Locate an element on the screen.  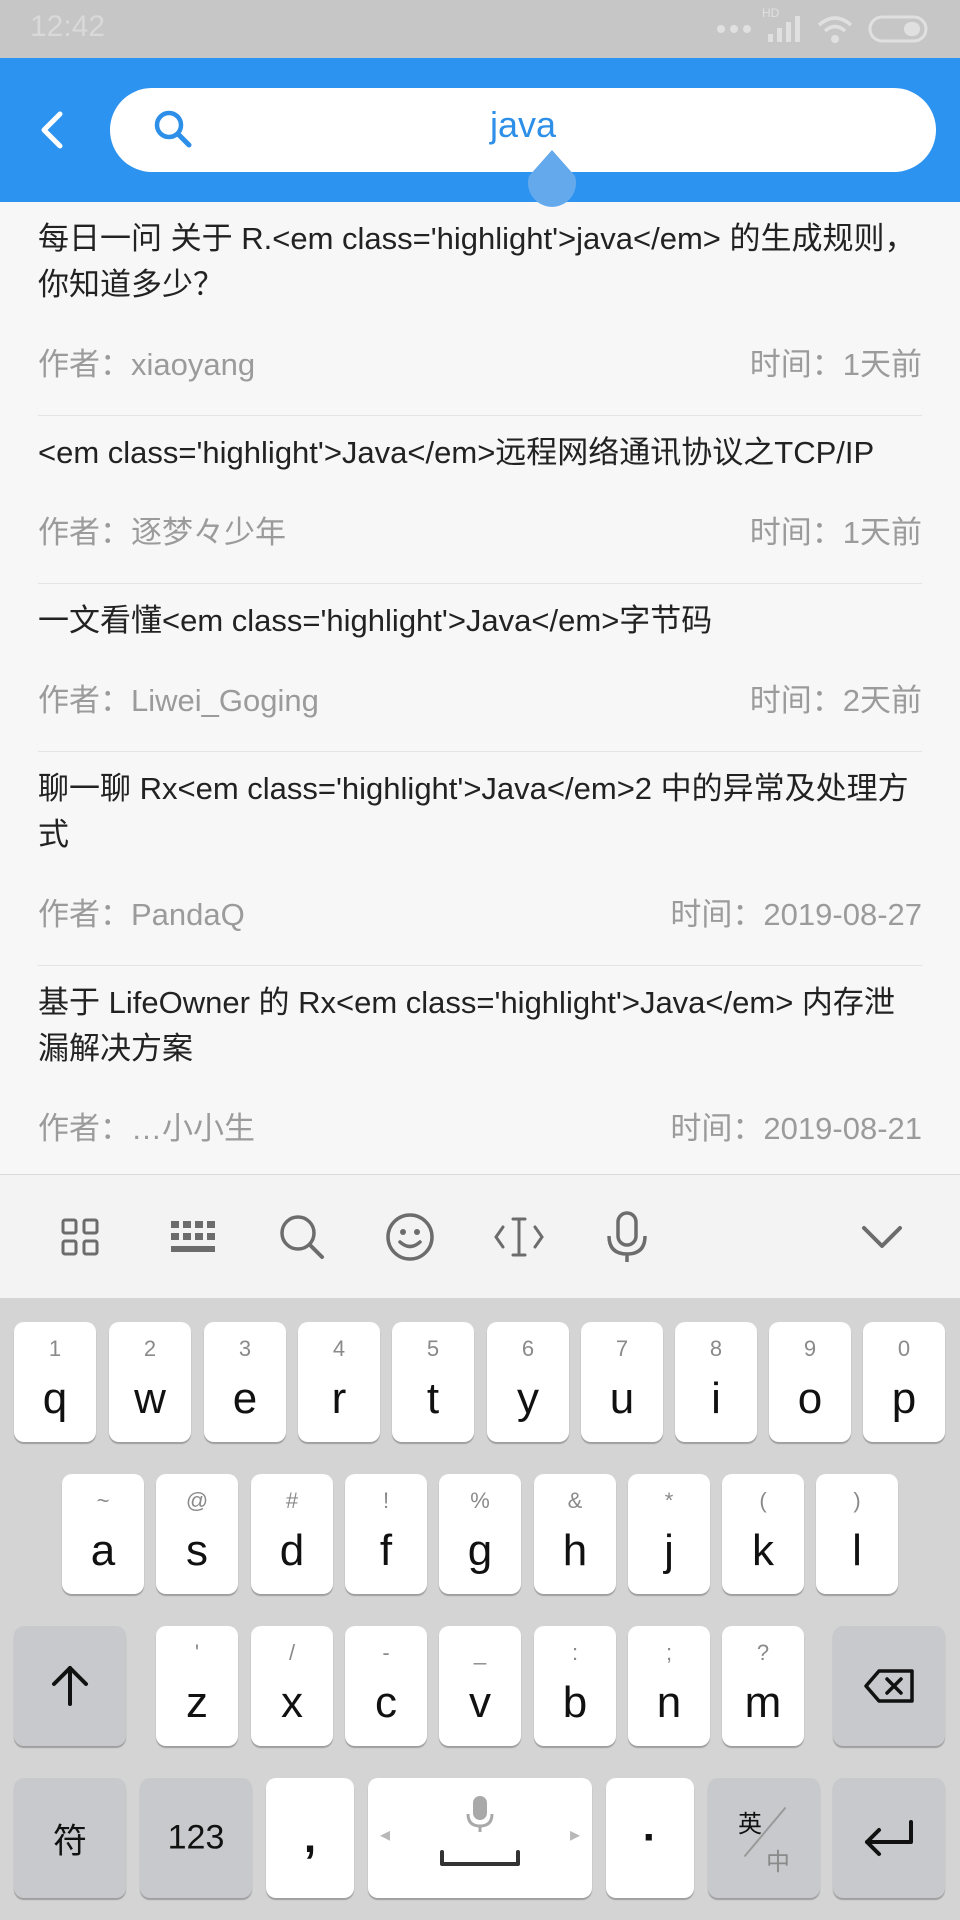
shift-arrow-icon is located at coordinates (70, 1686).